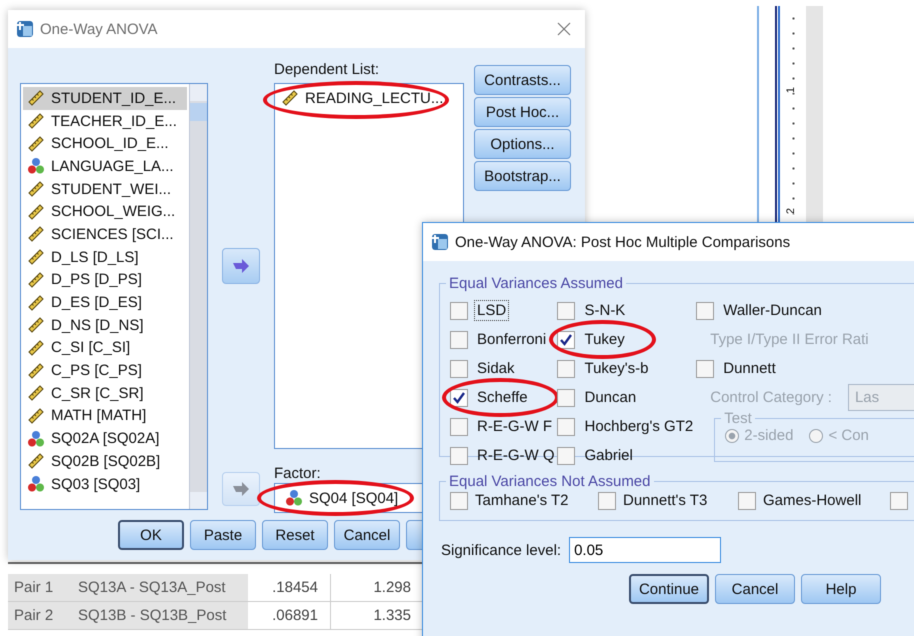 Image resolution: width=914 pixels, height=636 pixels. I want to click on checkbox-label: S-N-K, so click(604, 310).